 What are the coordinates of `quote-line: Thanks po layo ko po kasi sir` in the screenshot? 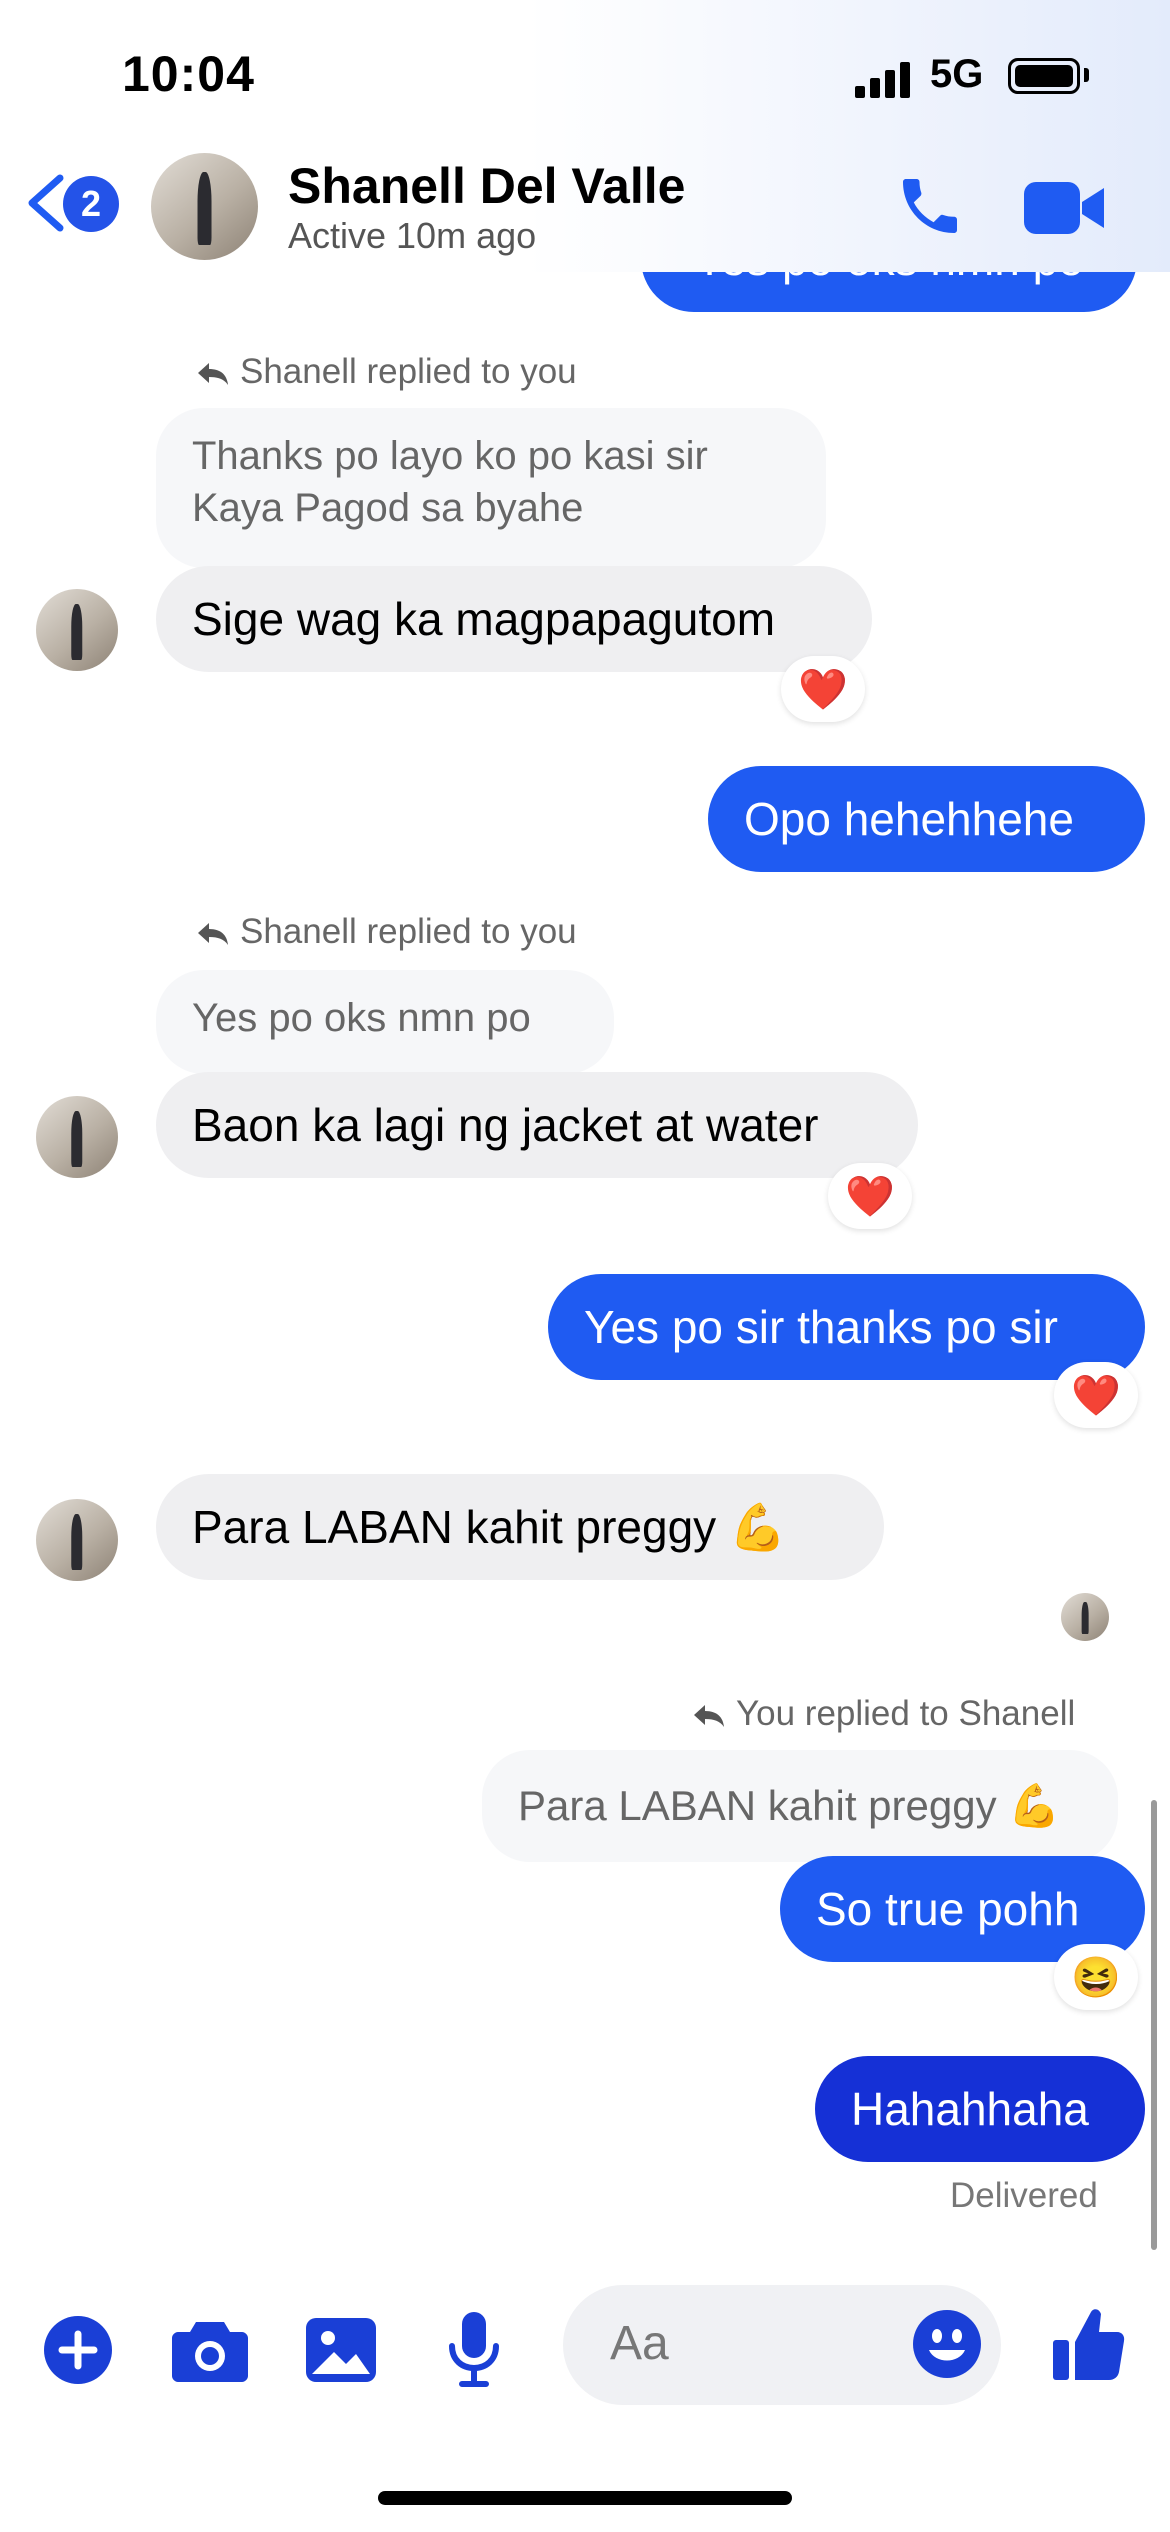 It's located at (450, 456).